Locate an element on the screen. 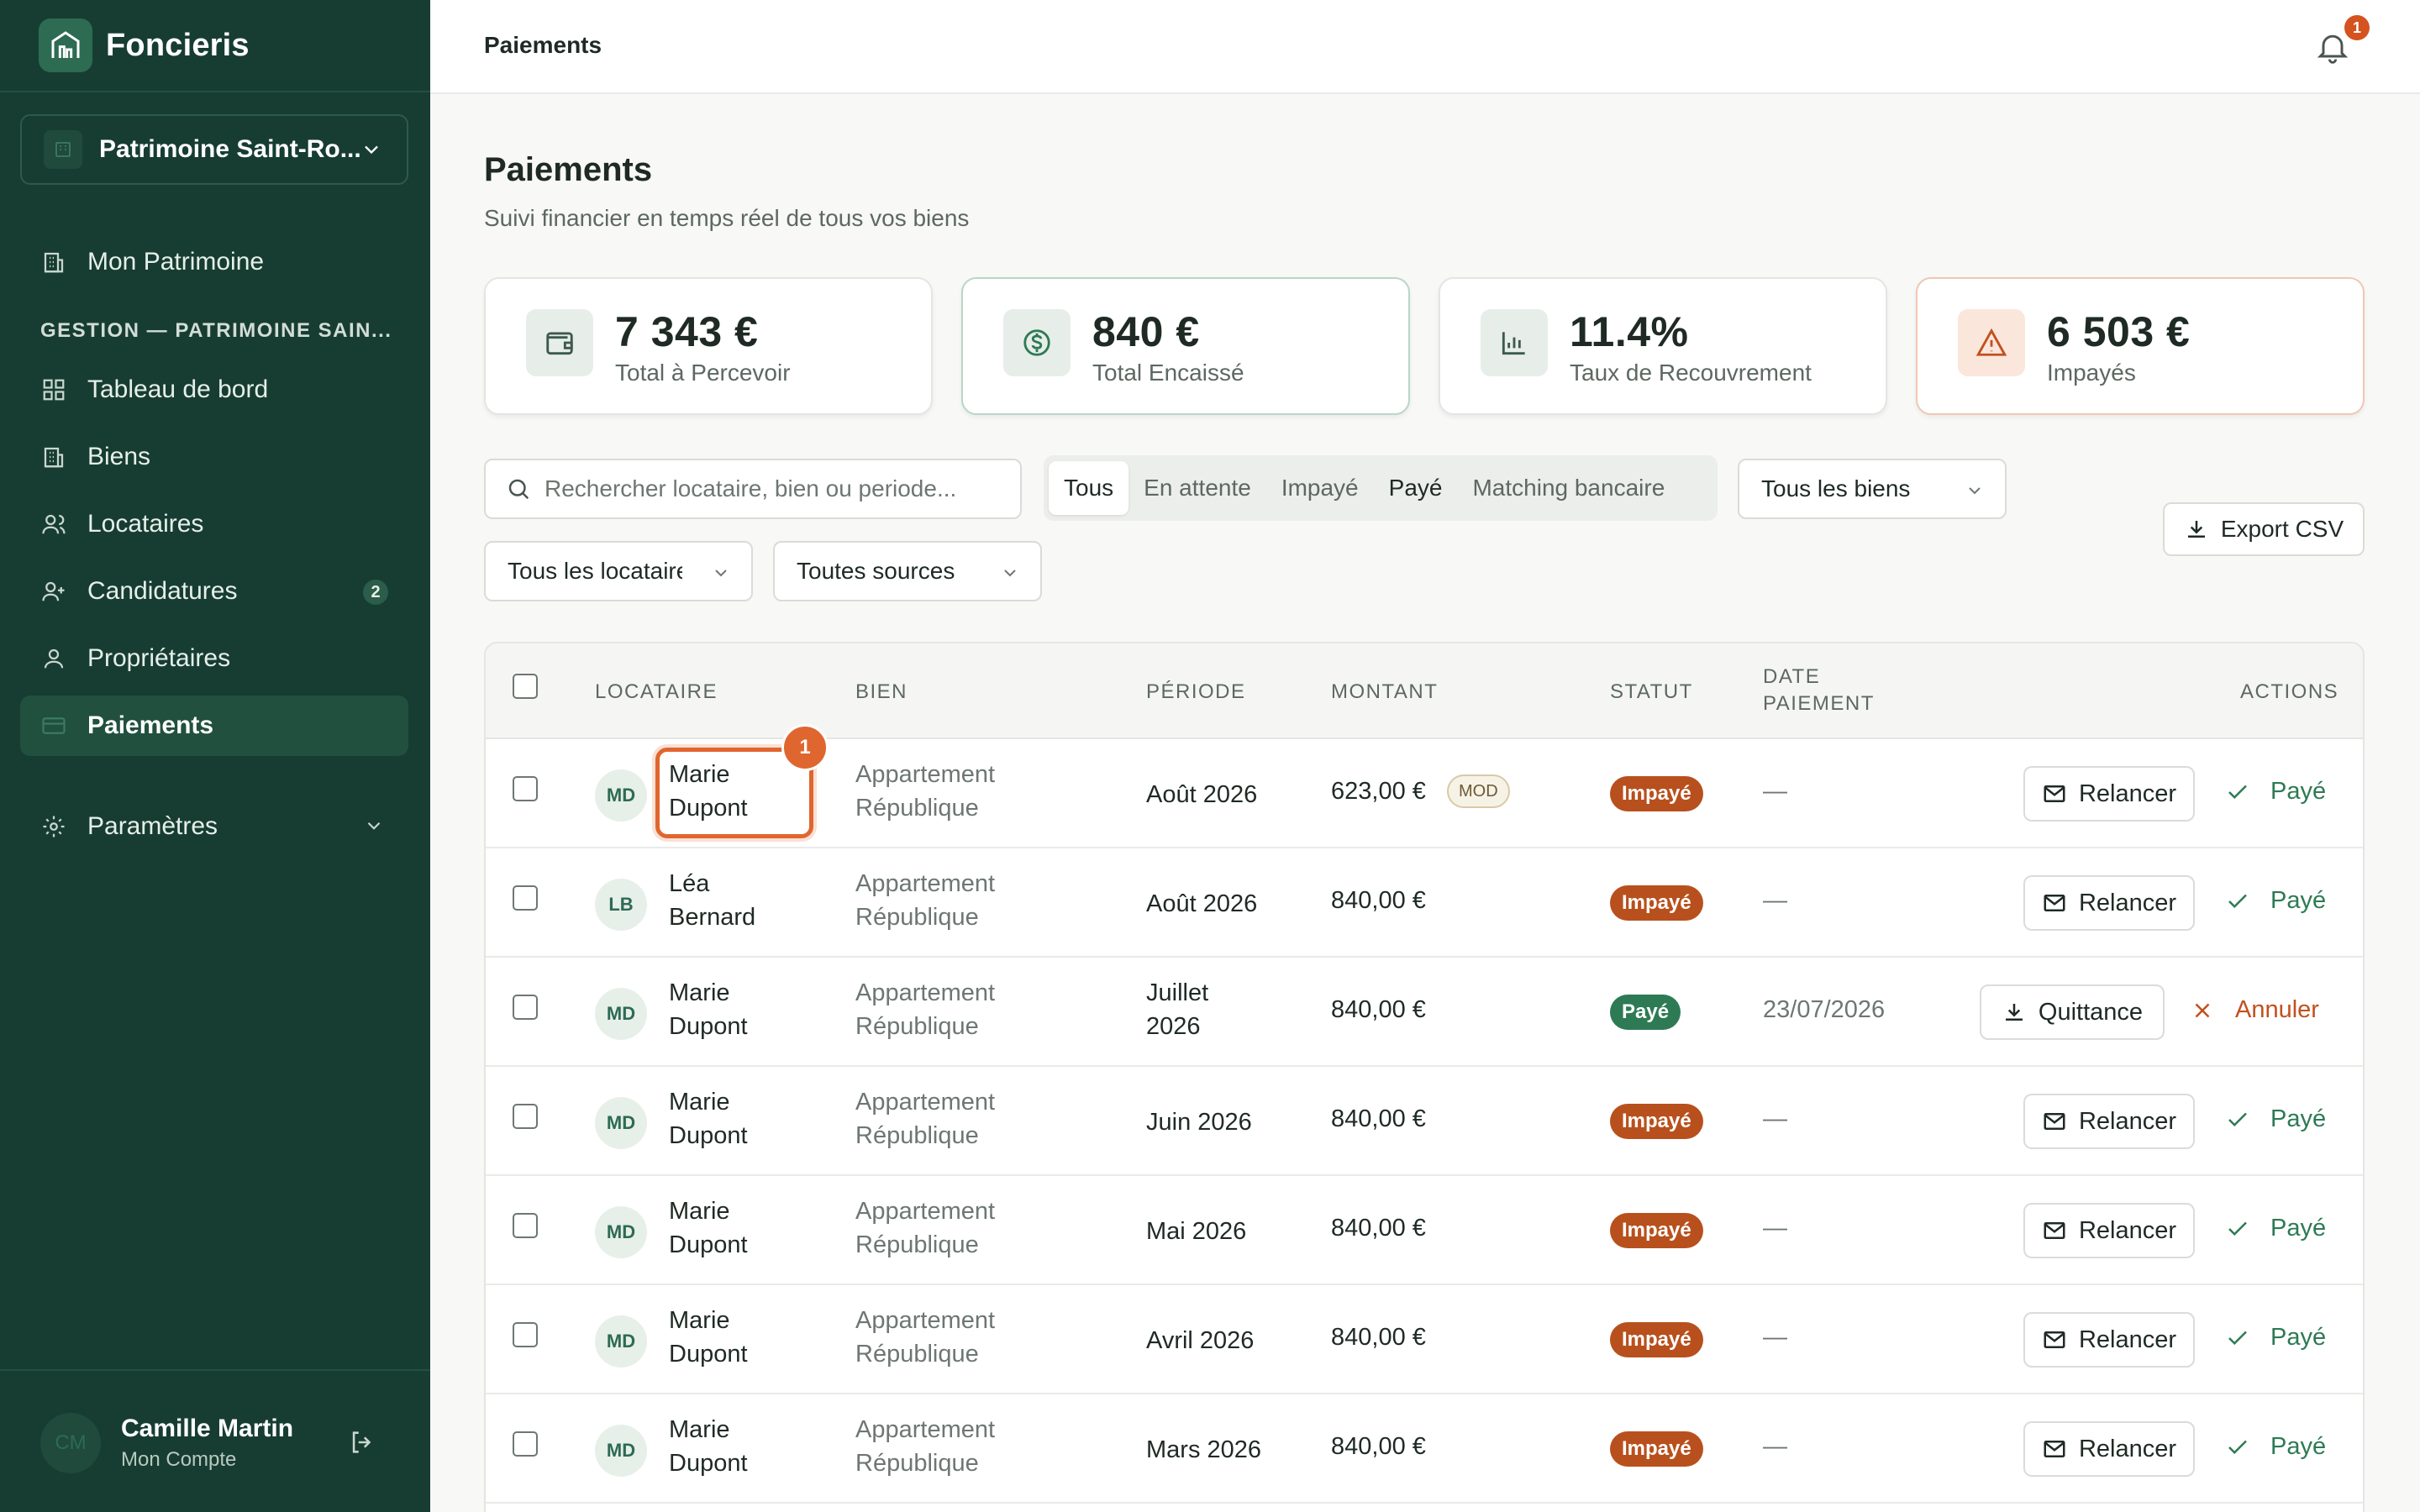 The image size is (2420, 1512). user-plus-icon is located at coordinates (54, 591).